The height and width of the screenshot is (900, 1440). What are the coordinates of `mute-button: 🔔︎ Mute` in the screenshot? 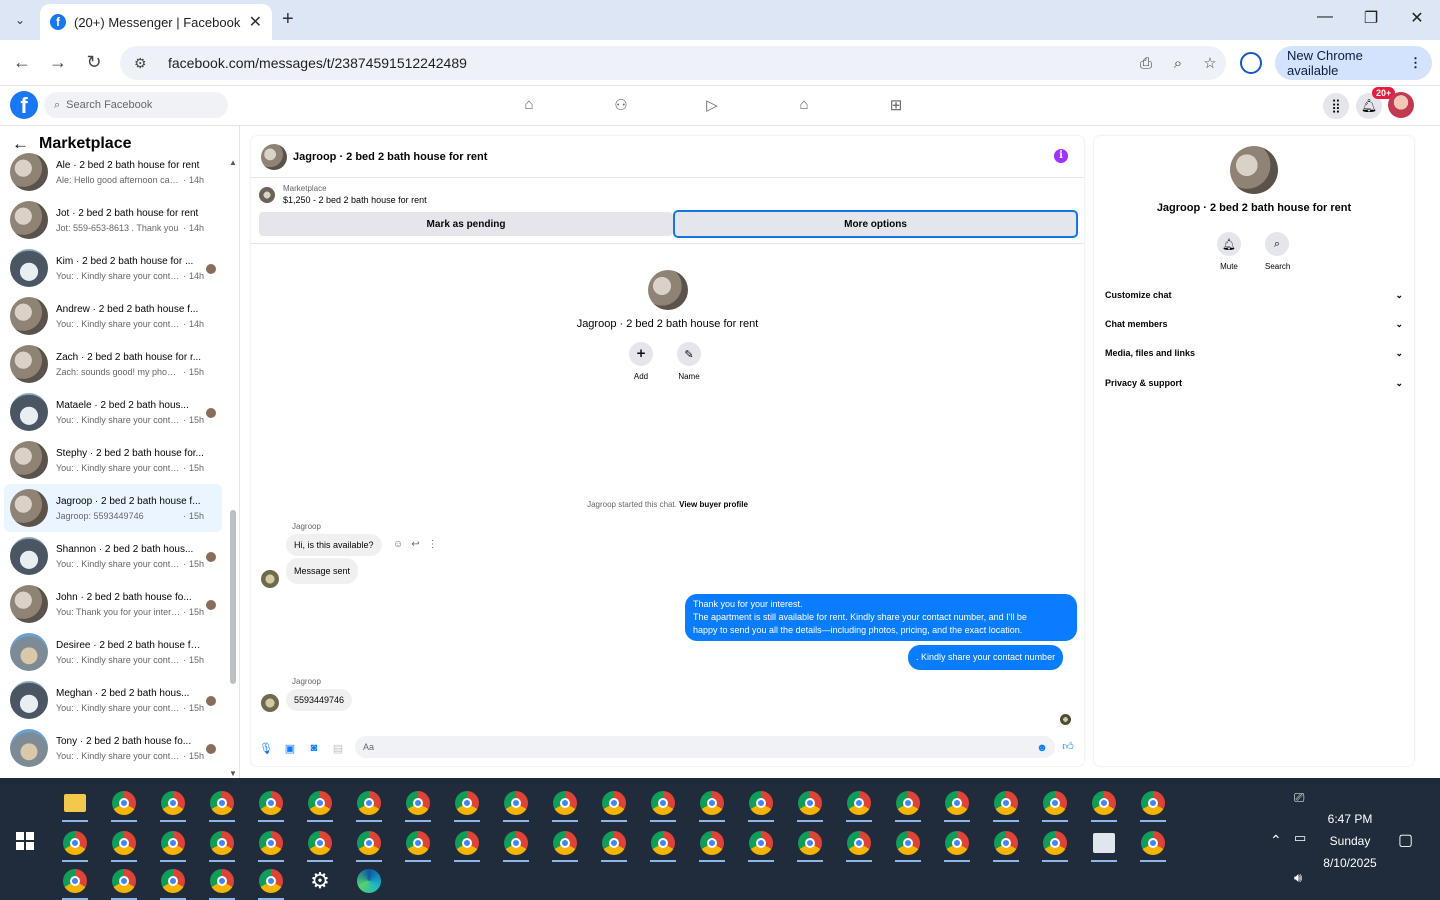 It's located at (1229, 251).